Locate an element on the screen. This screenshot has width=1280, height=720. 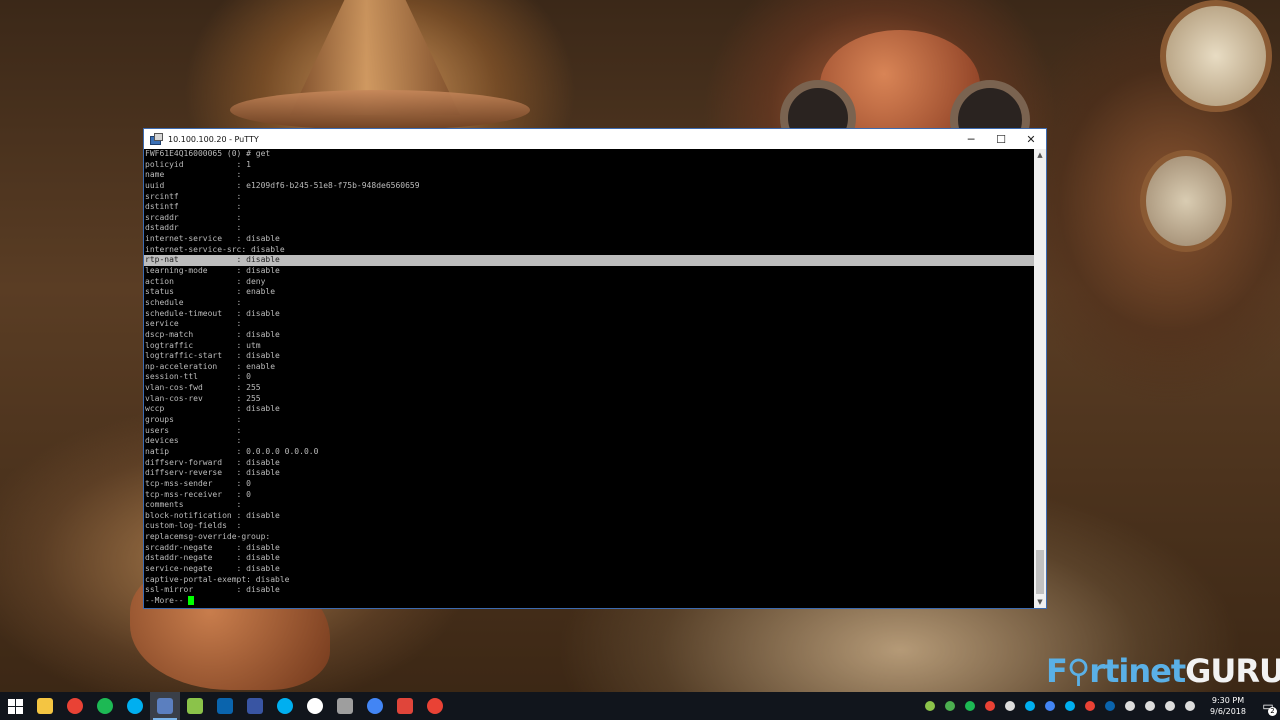
putty-icon is located at coordinates (165, 706).